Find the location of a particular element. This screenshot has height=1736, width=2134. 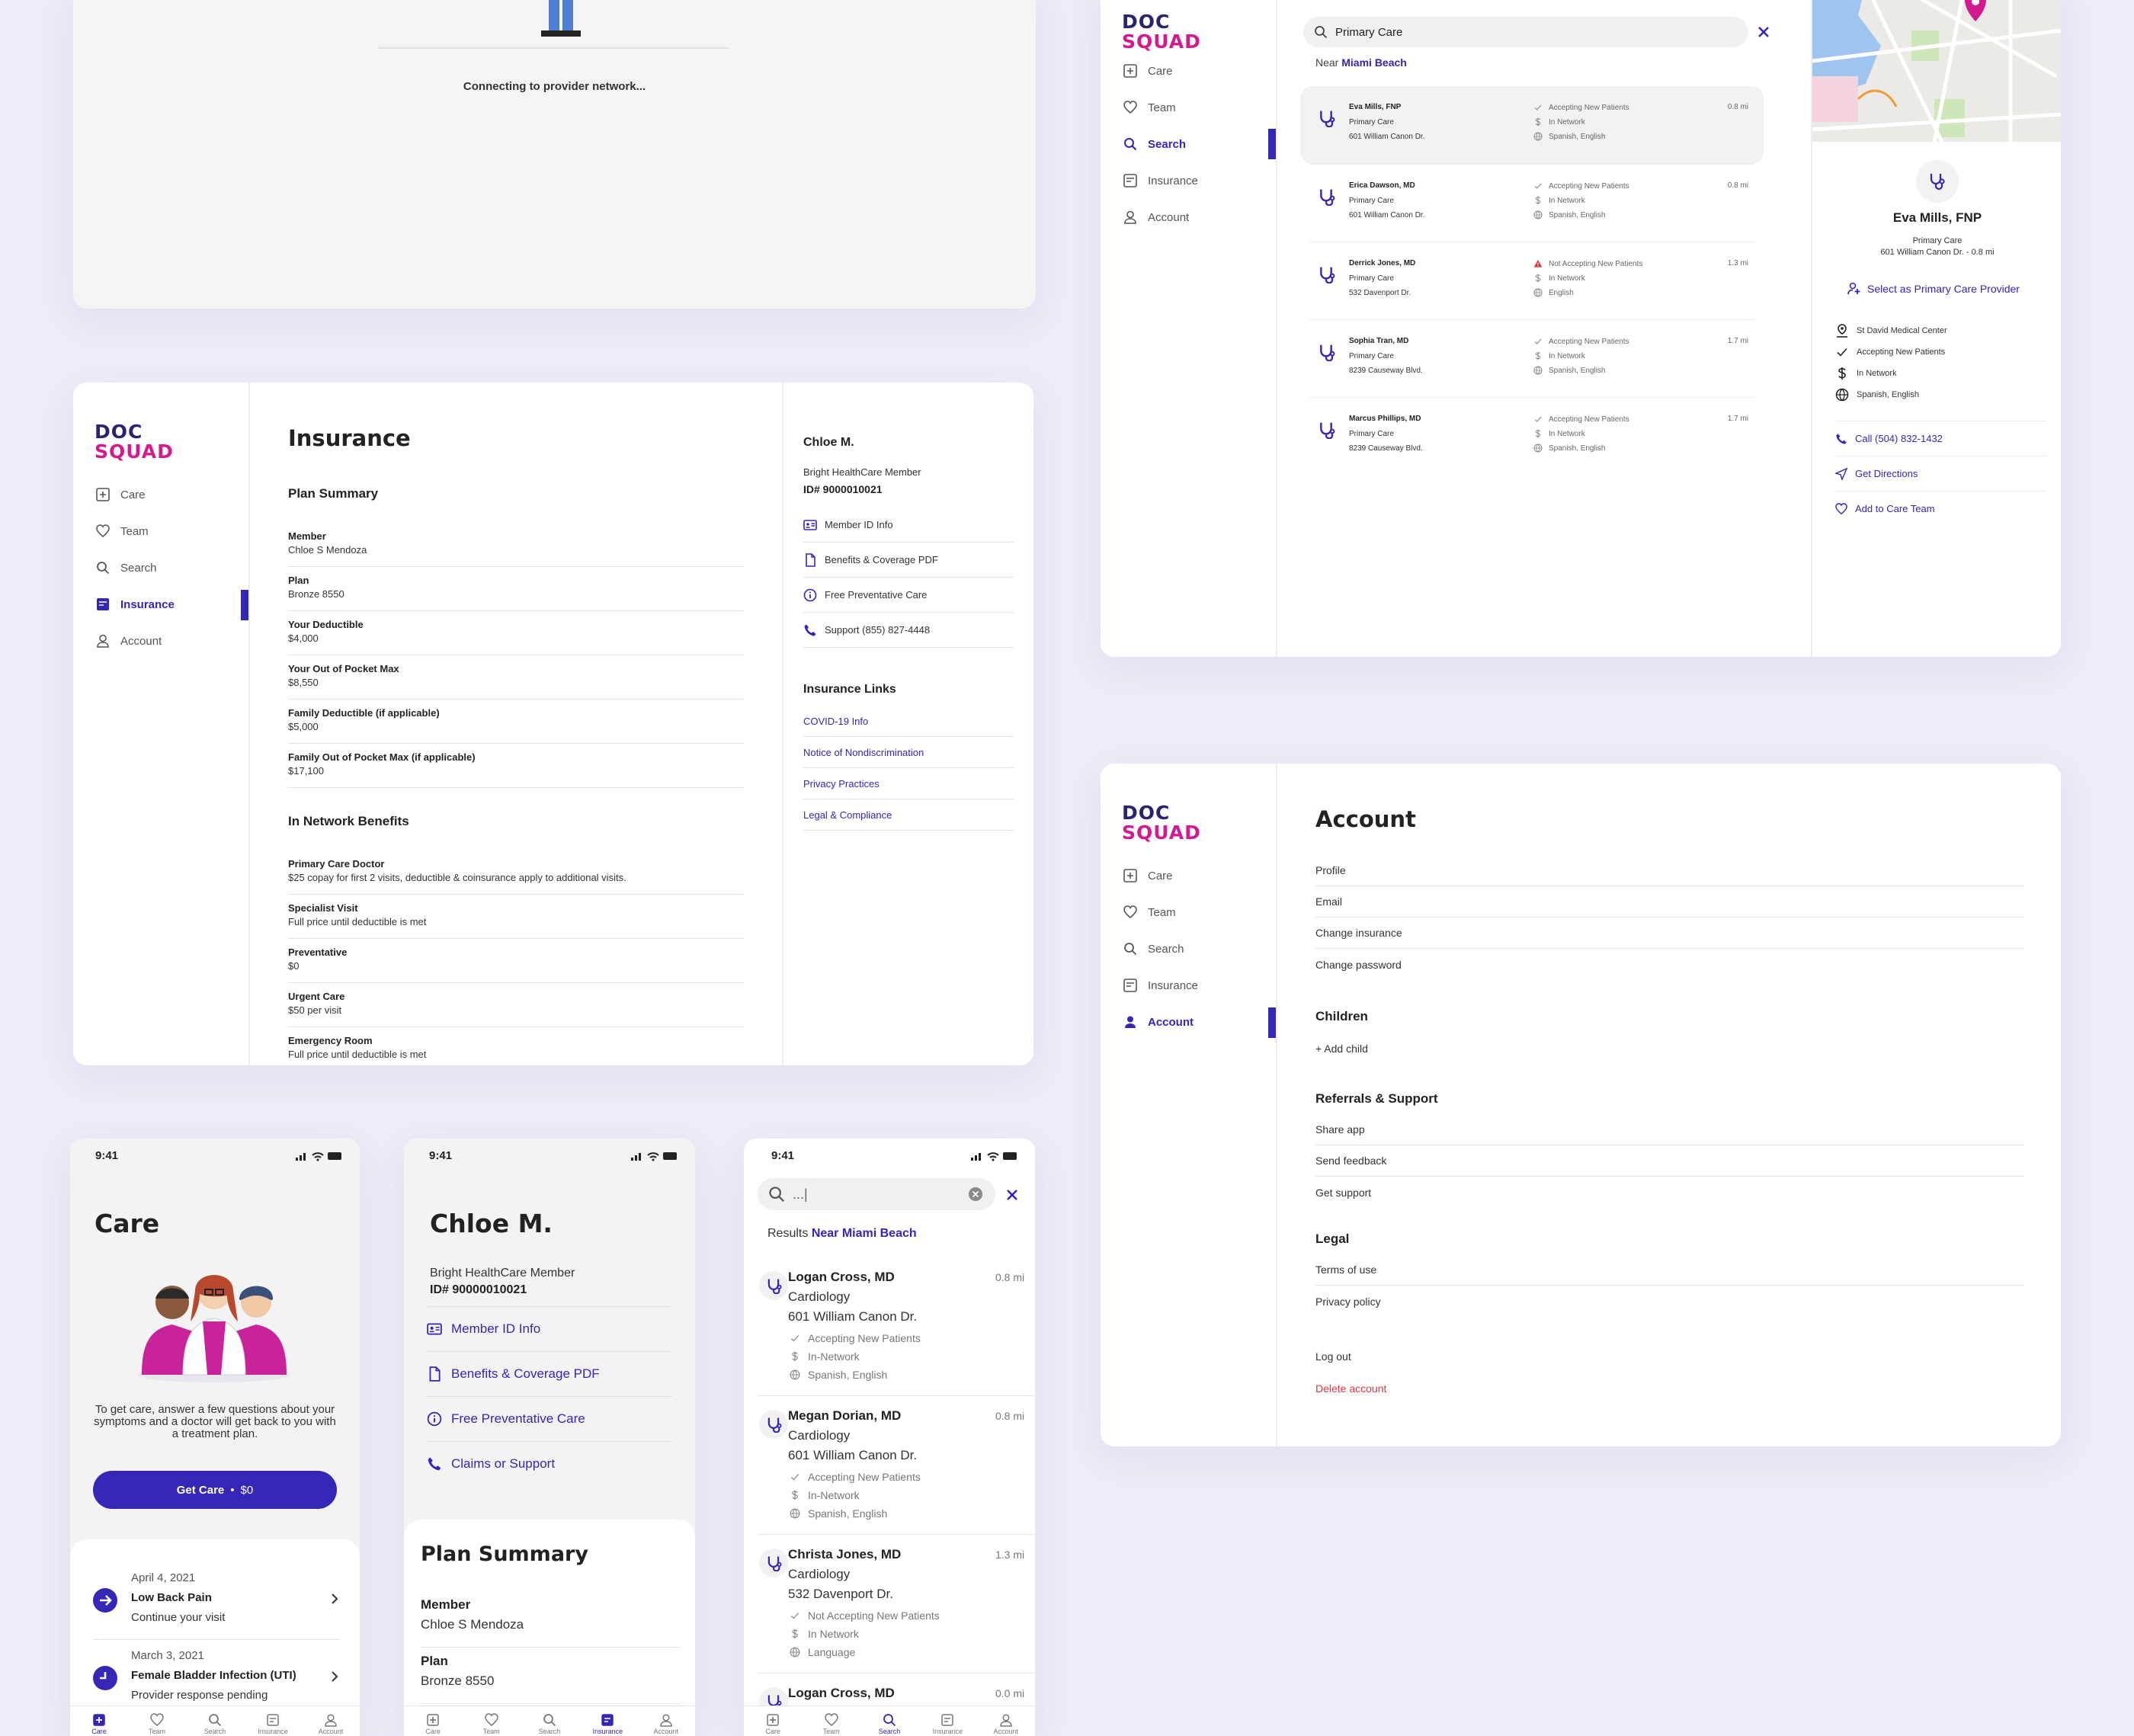

row-value: Bronze 8550 is located at coordinates (458, 1681).